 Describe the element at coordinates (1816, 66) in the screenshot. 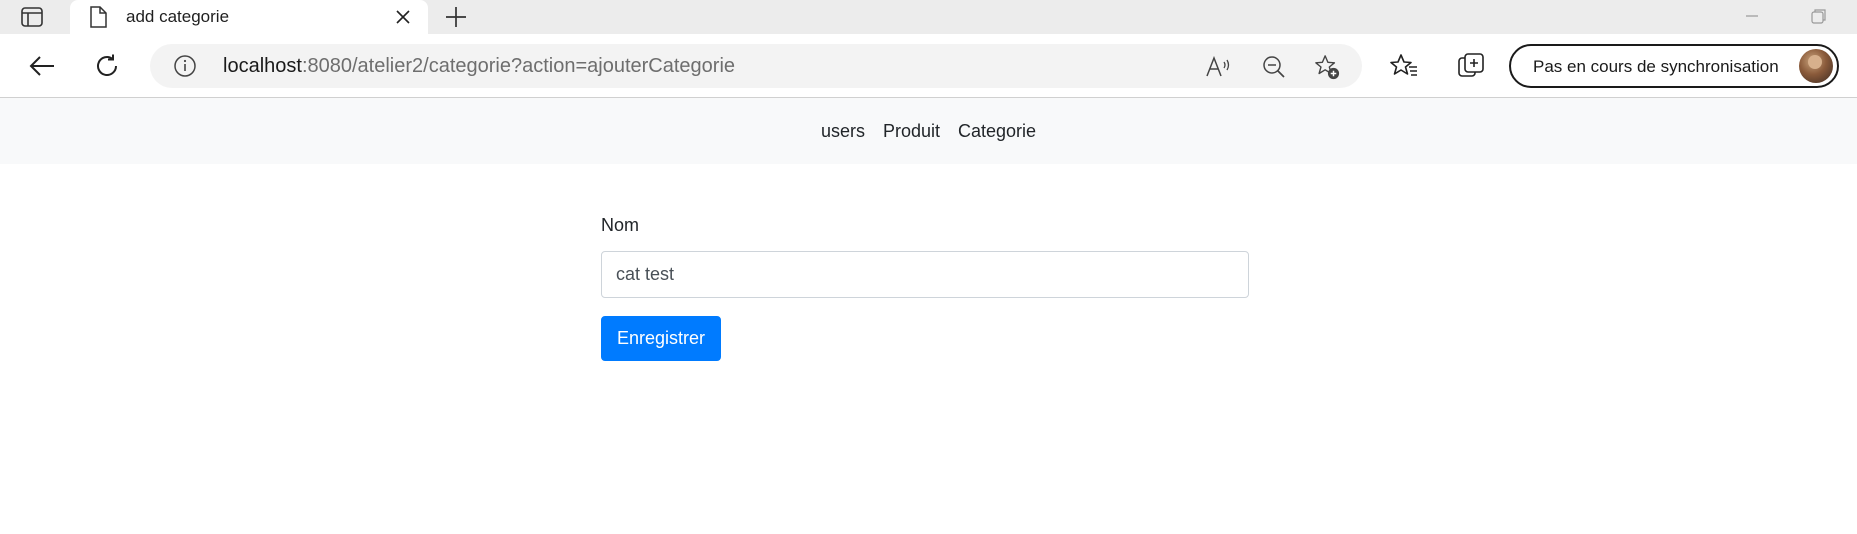

I see `avatar` at that location.